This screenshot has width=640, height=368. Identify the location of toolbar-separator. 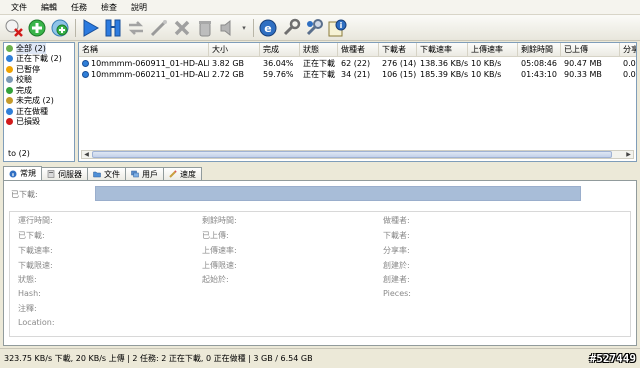
(75, 27).